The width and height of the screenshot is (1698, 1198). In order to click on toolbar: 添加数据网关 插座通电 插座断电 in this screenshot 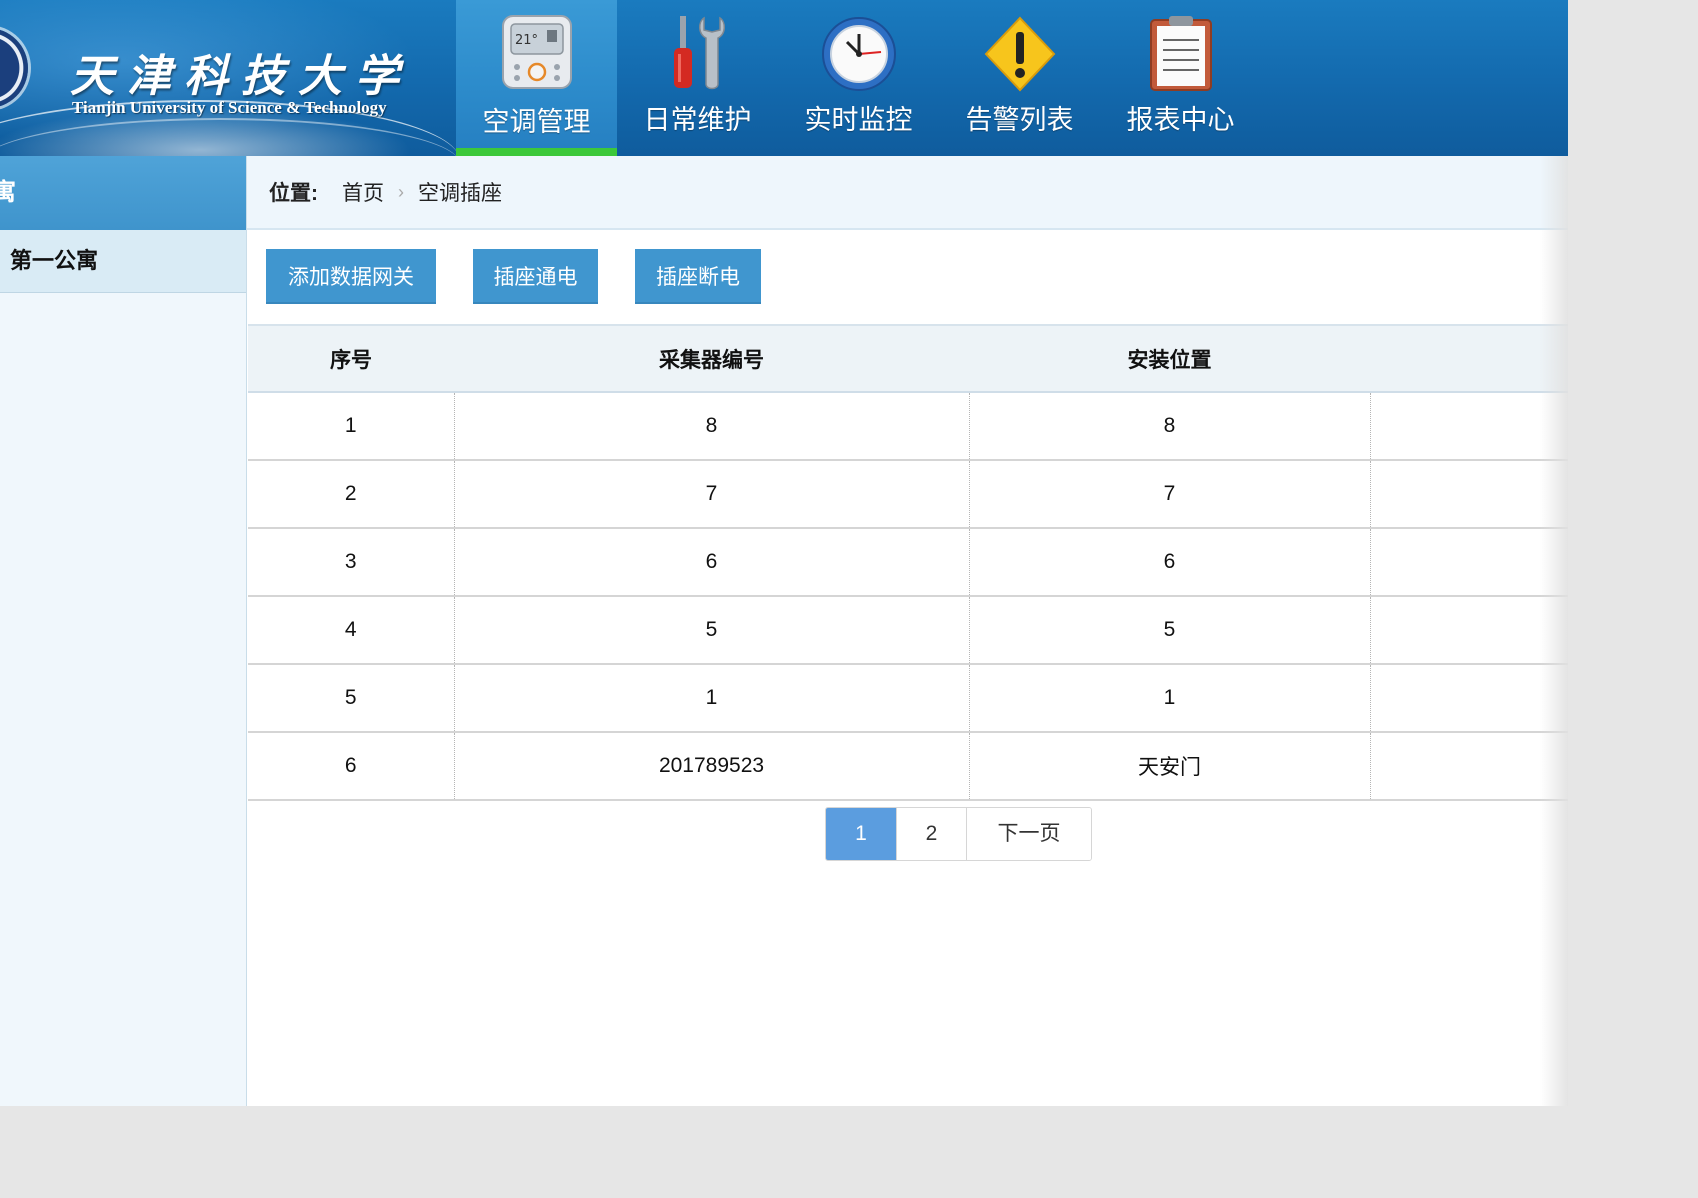, I will do `click(907, 276)`.